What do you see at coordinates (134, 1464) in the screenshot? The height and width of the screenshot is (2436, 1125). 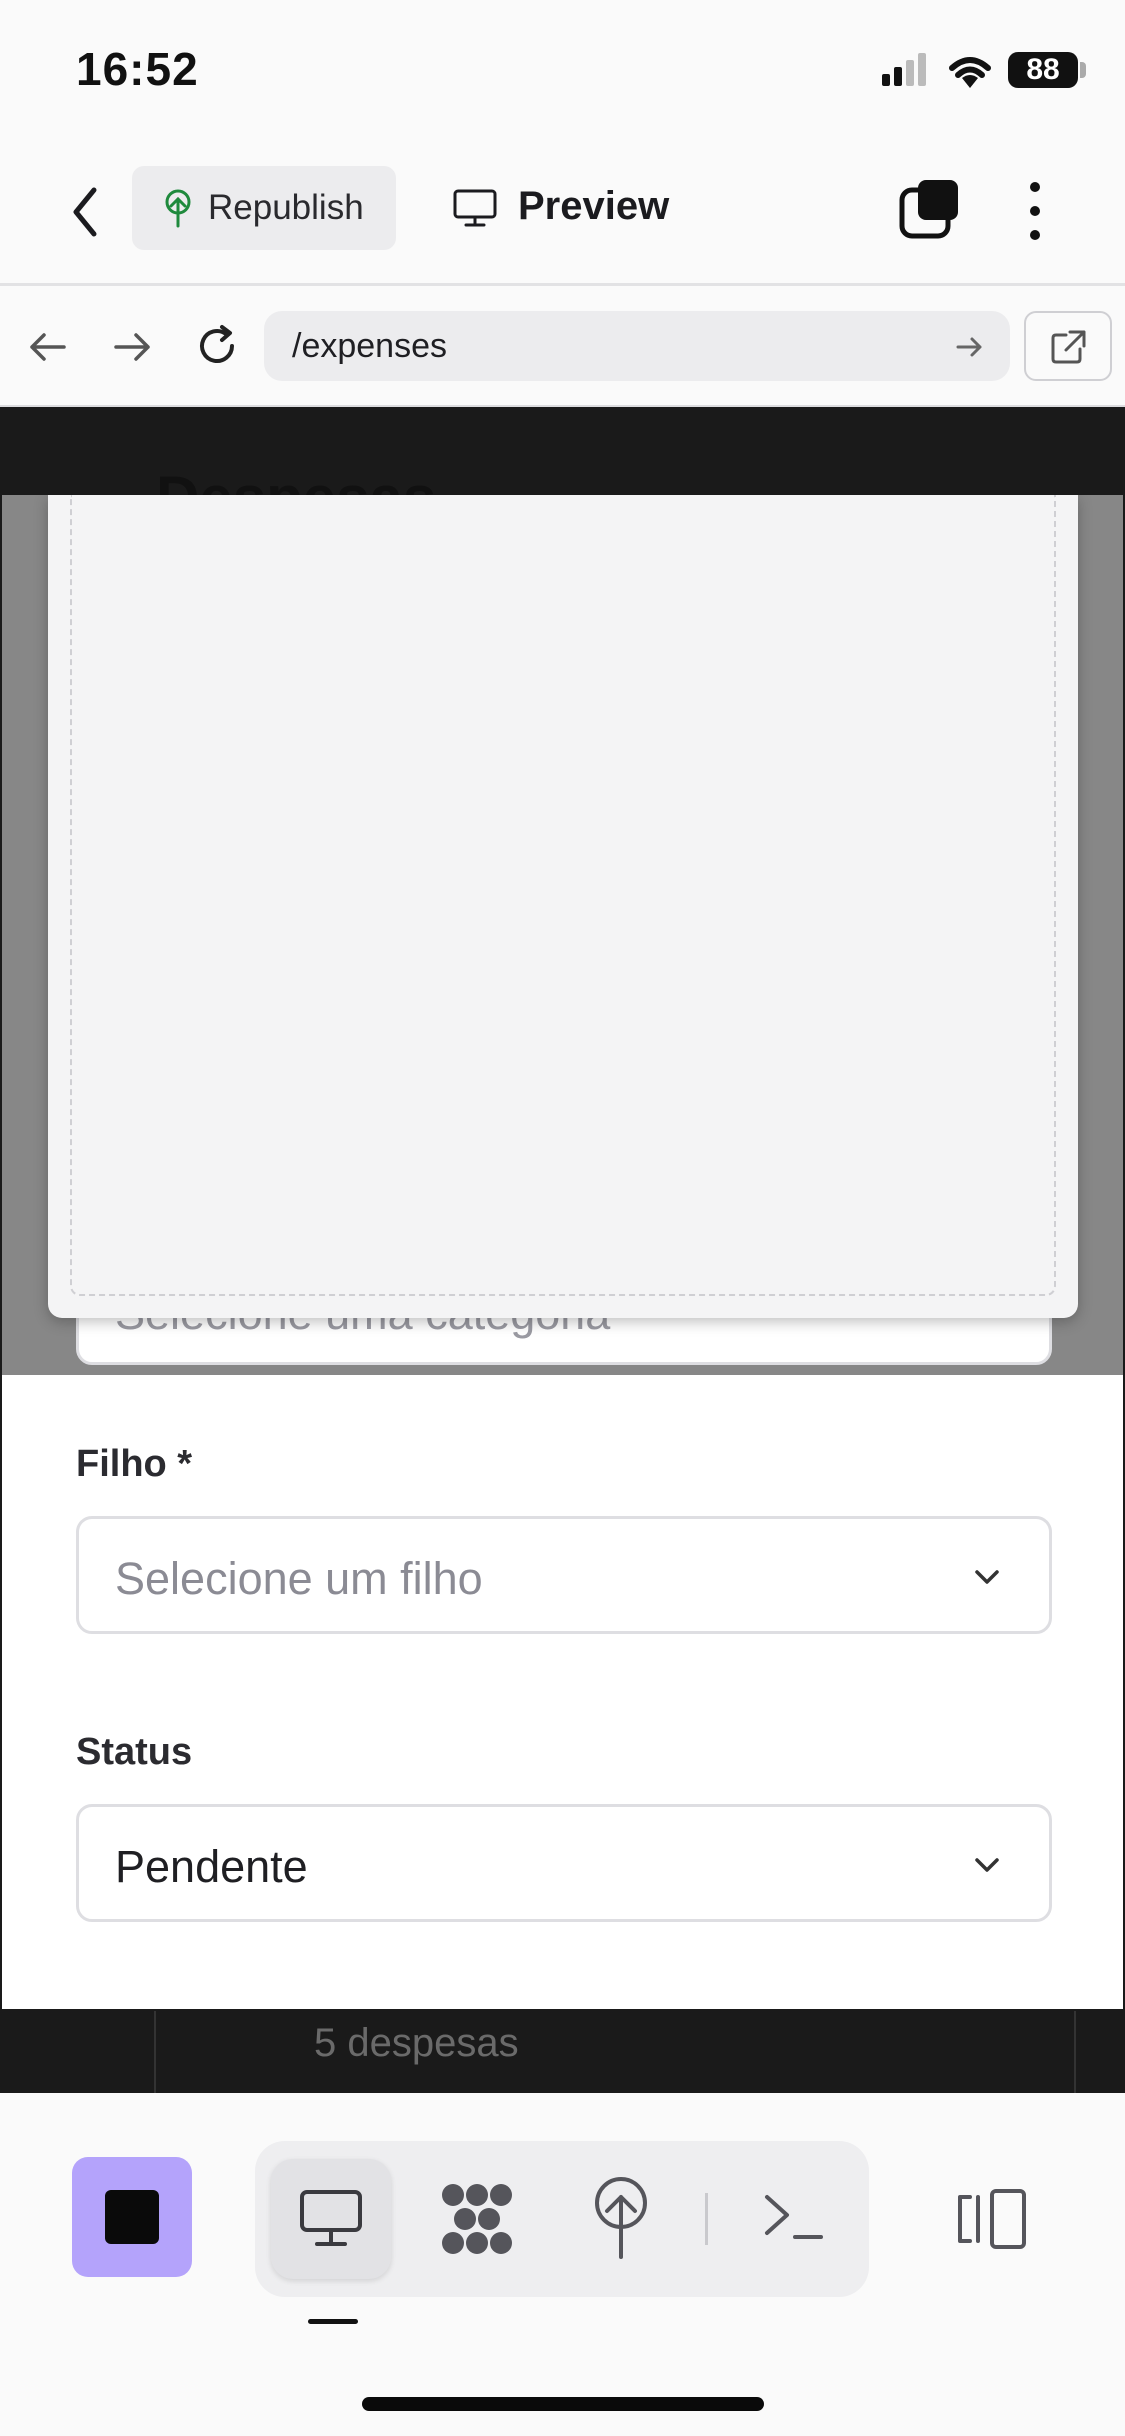 I see `child-field-label: Filho *` at bounding box center [134, 1464].